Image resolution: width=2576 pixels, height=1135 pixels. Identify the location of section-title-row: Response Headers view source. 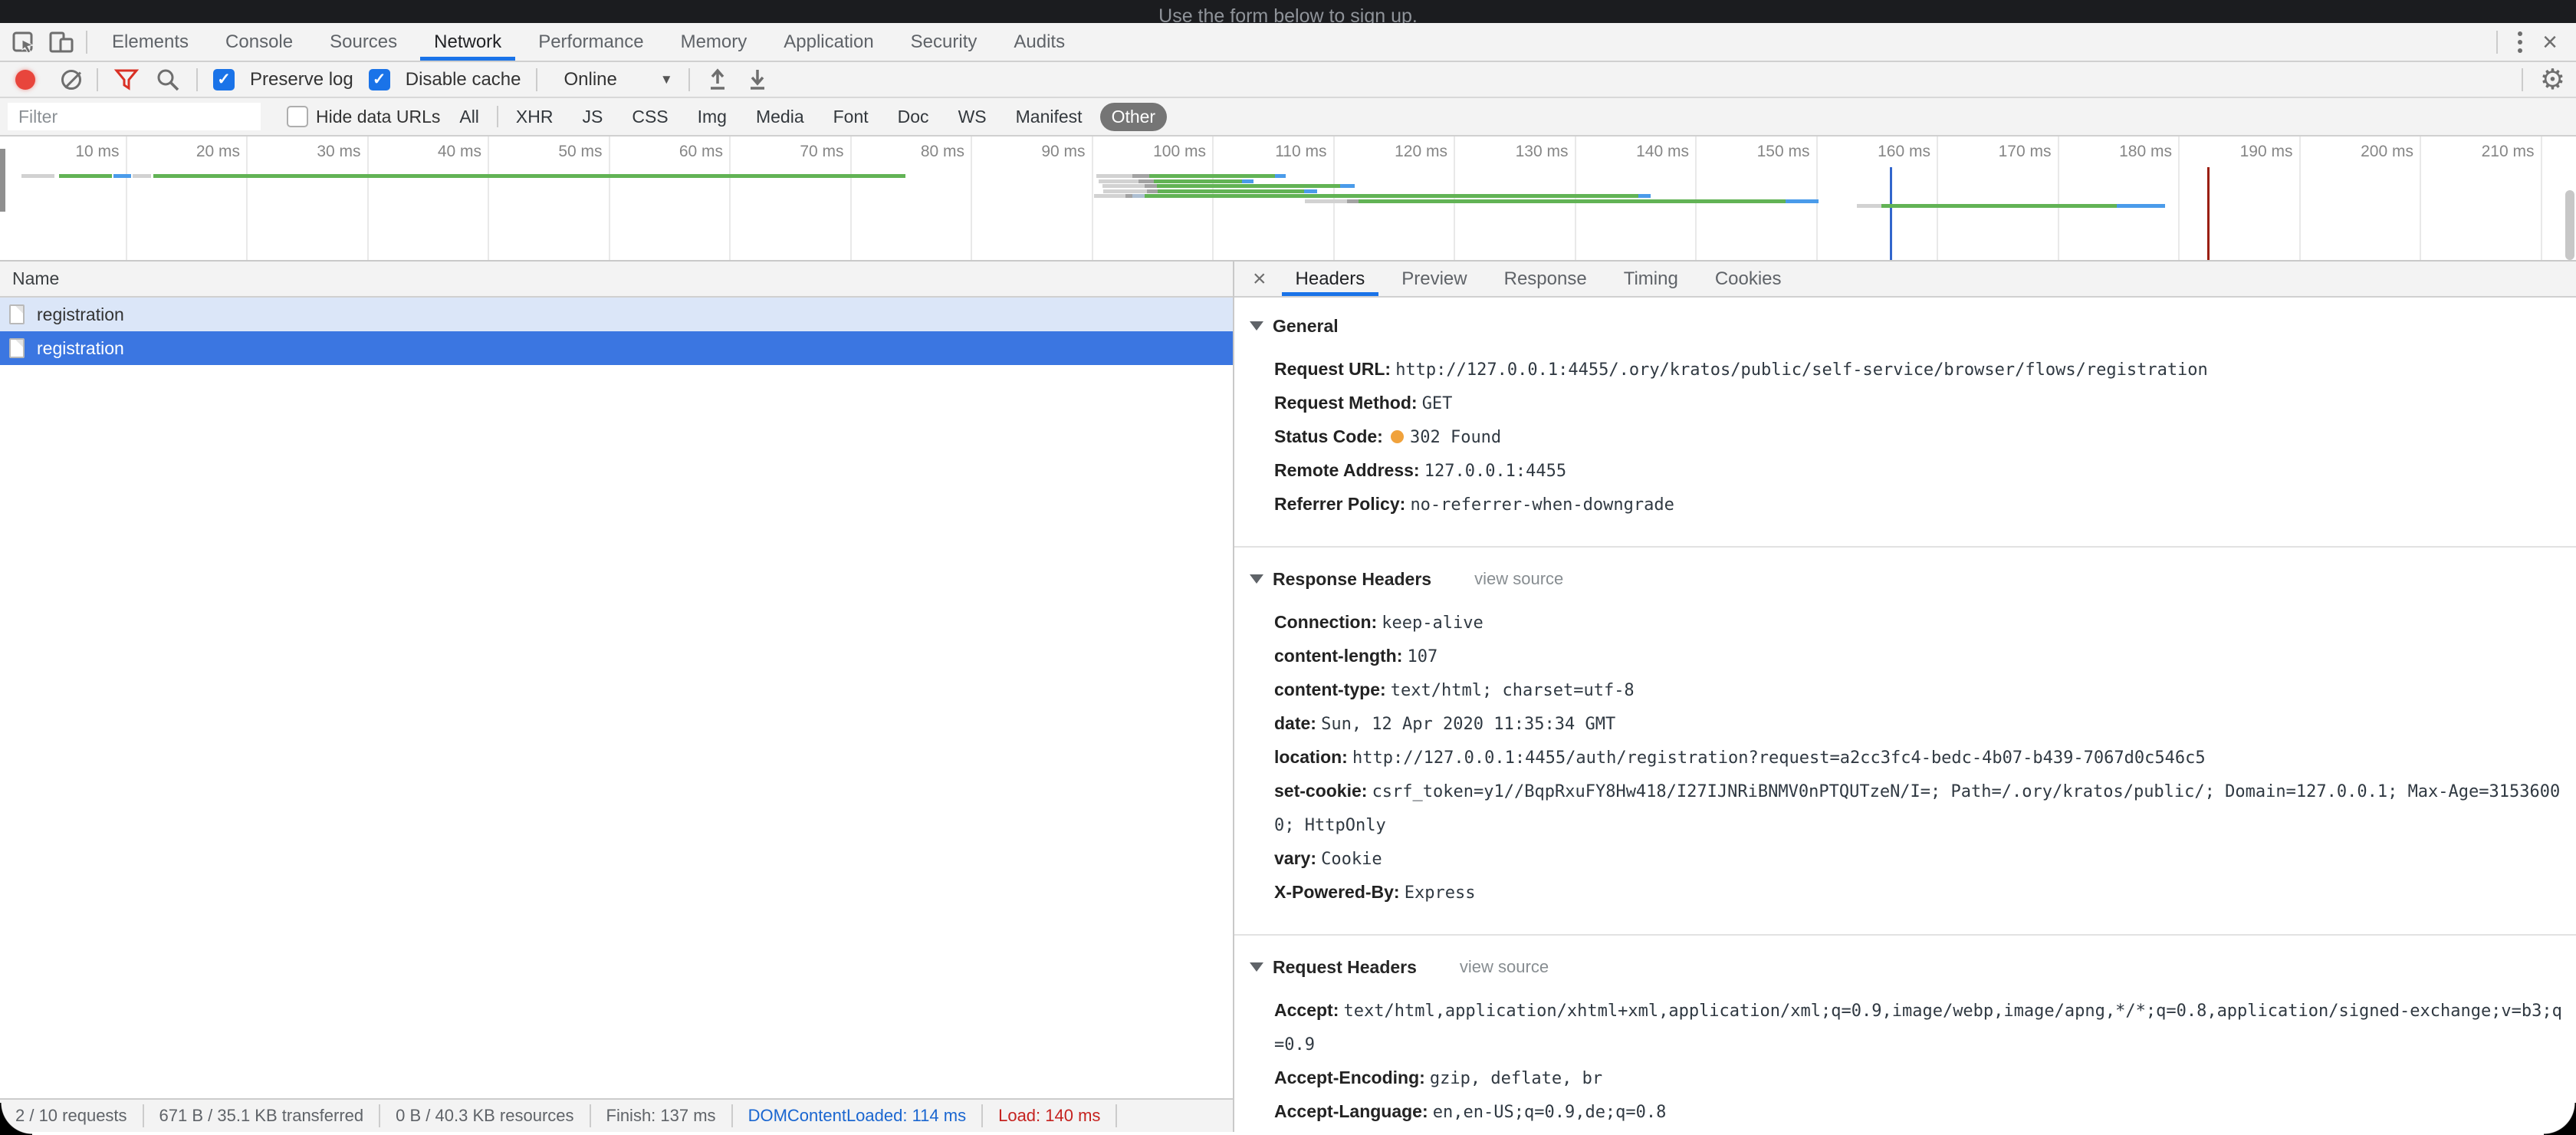
(1905, 579).